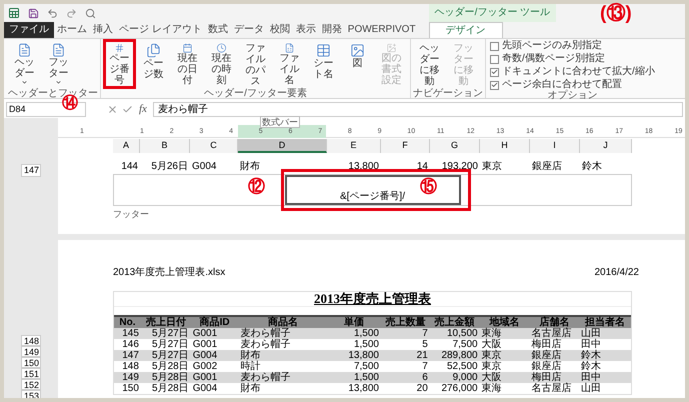 Image resolution: width=689 pixels, height=402 pixels. Describe the element at coordinates (280, 122) in the screenshot. I see `tooltip: 数式バー` at that location.